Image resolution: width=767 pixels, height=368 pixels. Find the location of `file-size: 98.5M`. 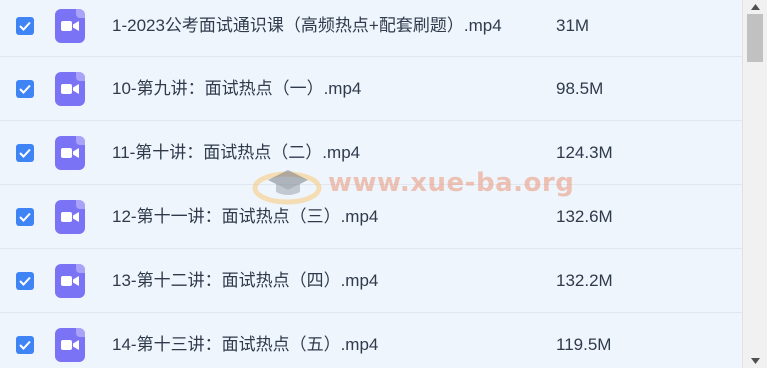

file-size: 98.5M is located at coordinates (580, 88).